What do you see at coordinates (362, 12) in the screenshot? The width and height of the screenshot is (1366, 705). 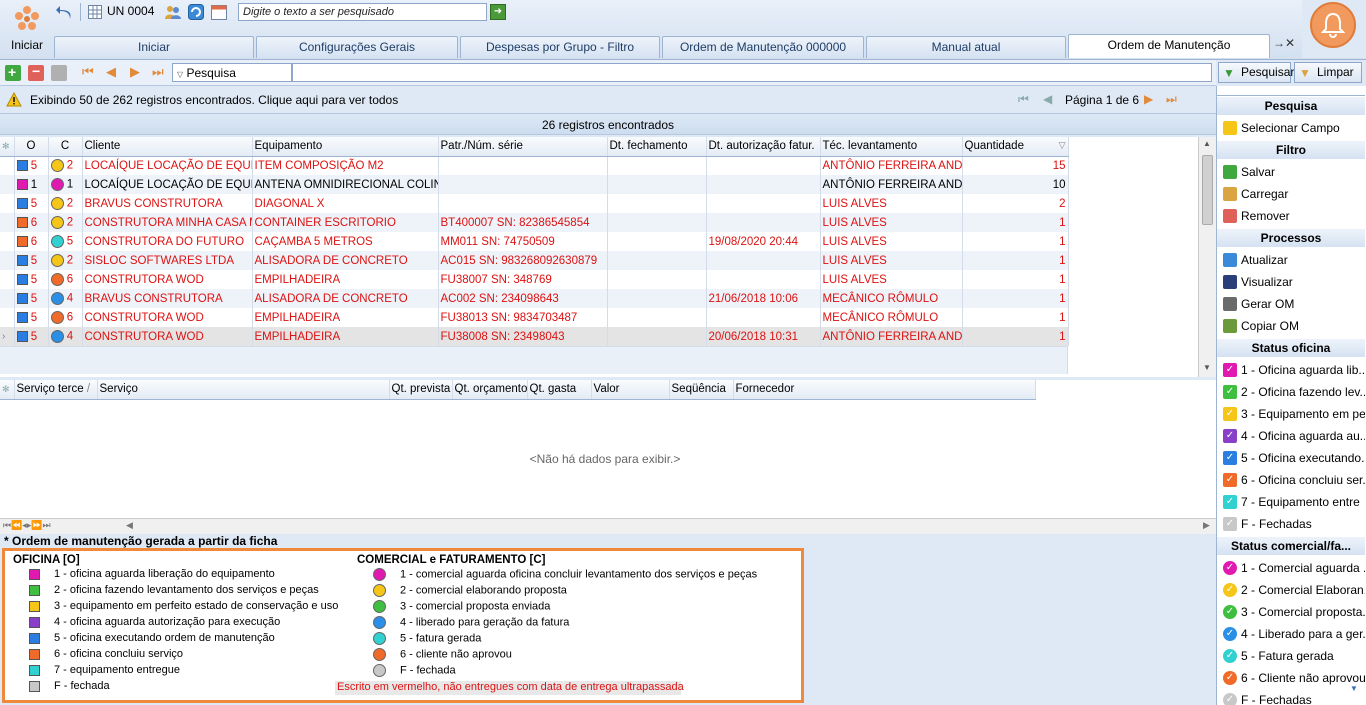 I see `global-search-input: Digite o texto a ser pesquisado` at bounding box center [362, 12].